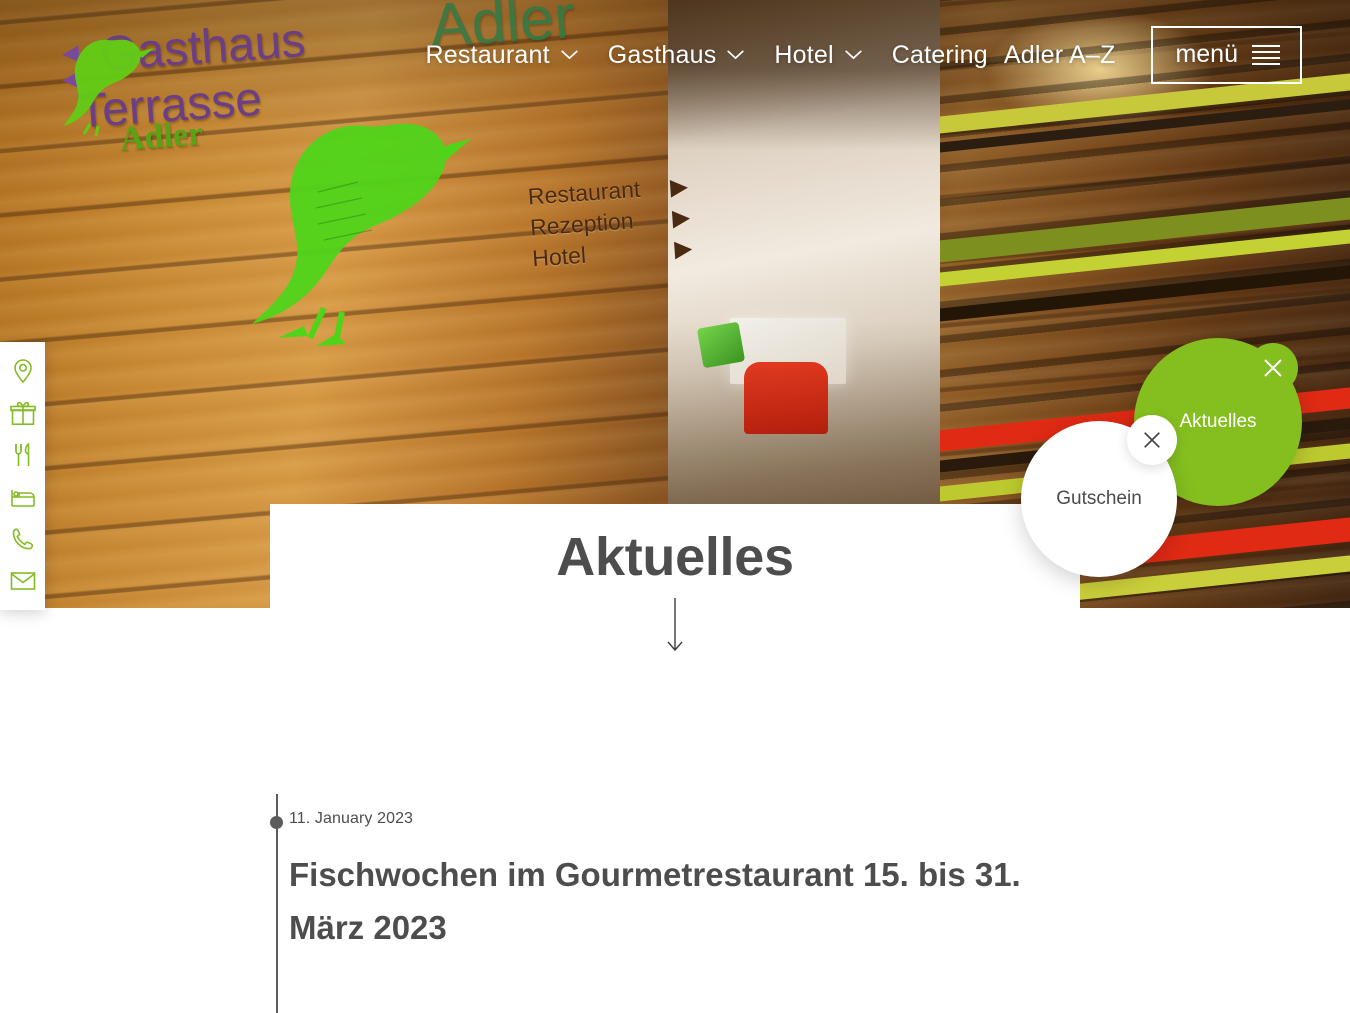 The width and height of the screenshot is (1350, 1013). What do you see at coordinates (1099, 498) in the screenshot?
I see `bubble-label: Gutschein` at bounding box center [1099, 498].